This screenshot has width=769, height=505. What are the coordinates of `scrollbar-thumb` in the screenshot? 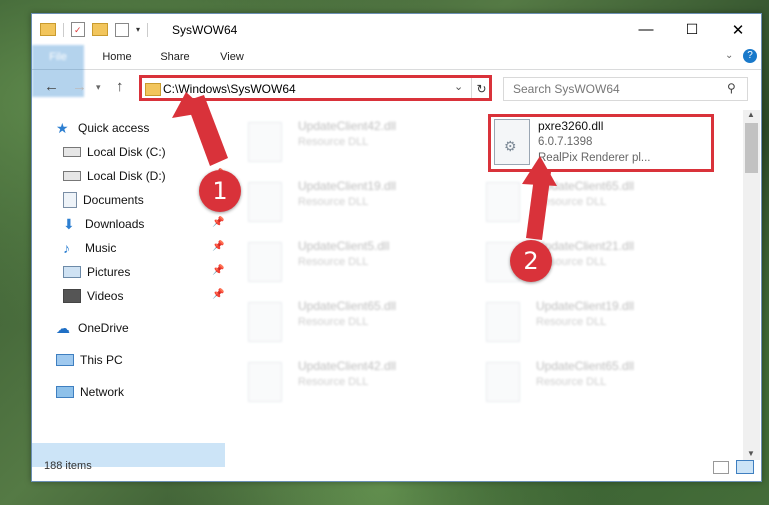 It's located at (751, 148).